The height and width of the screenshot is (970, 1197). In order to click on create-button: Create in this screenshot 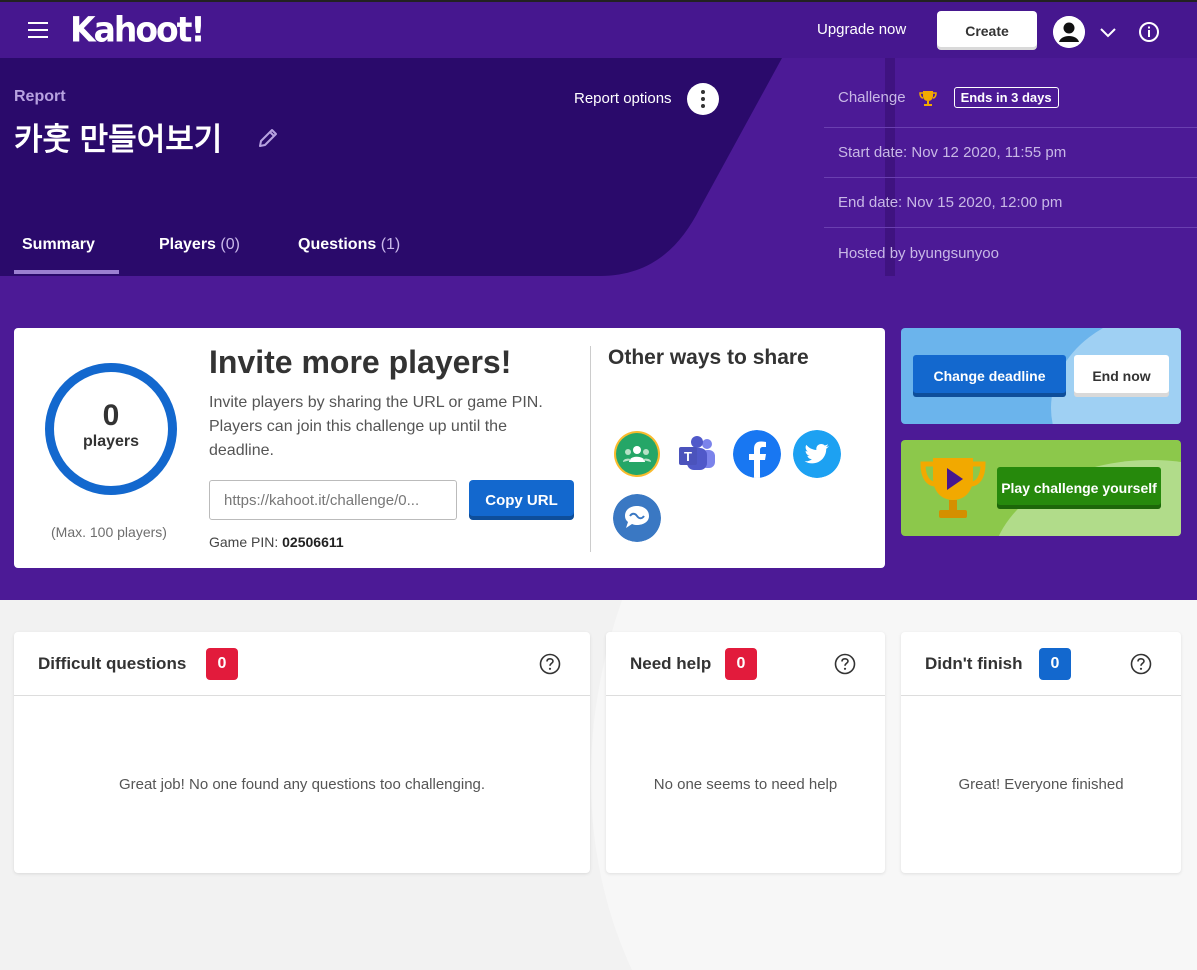, I will do `click(987, 30)`.